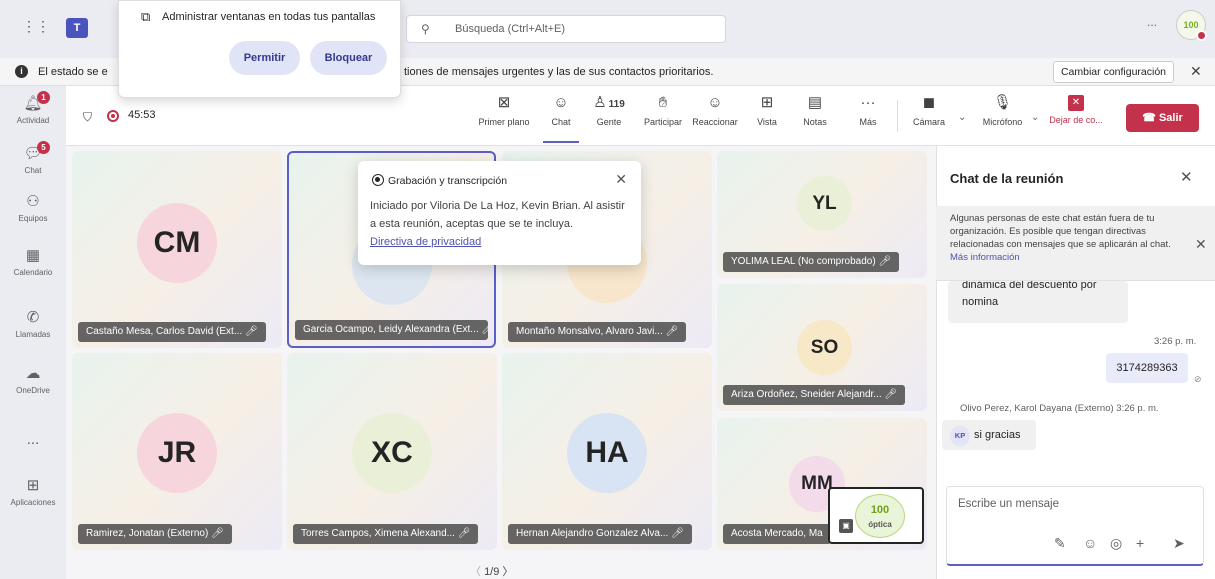  Describe the element at coordinates (811, 262) in the screenshot. I see `participant-name: YOLIMA LEAL (No comprobado) 🎤︎` at that location.